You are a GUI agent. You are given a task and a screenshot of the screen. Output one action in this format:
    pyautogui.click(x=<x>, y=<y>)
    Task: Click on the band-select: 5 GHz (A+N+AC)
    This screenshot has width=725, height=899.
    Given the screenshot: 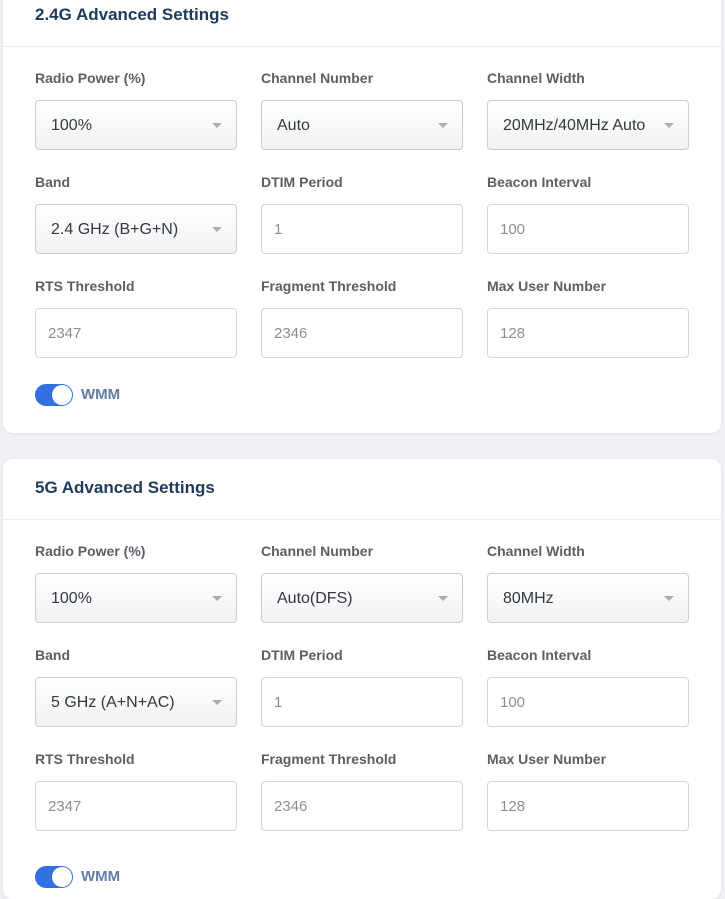 What is the action you would take?
    pyautogui.click(x=136, y=702)
    